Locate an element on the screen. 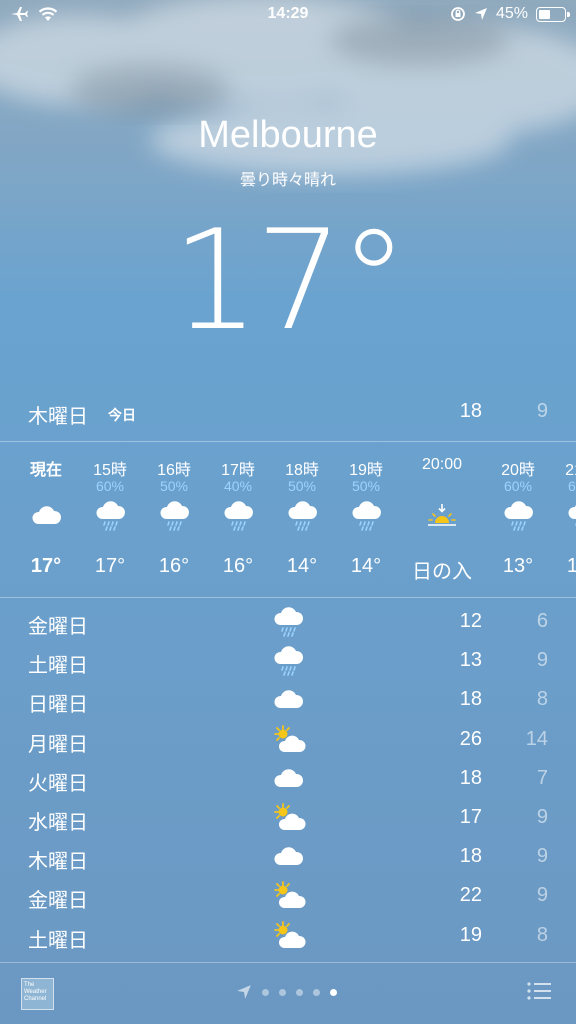  current-temperature: 17° is located at coordinates (290, 280).